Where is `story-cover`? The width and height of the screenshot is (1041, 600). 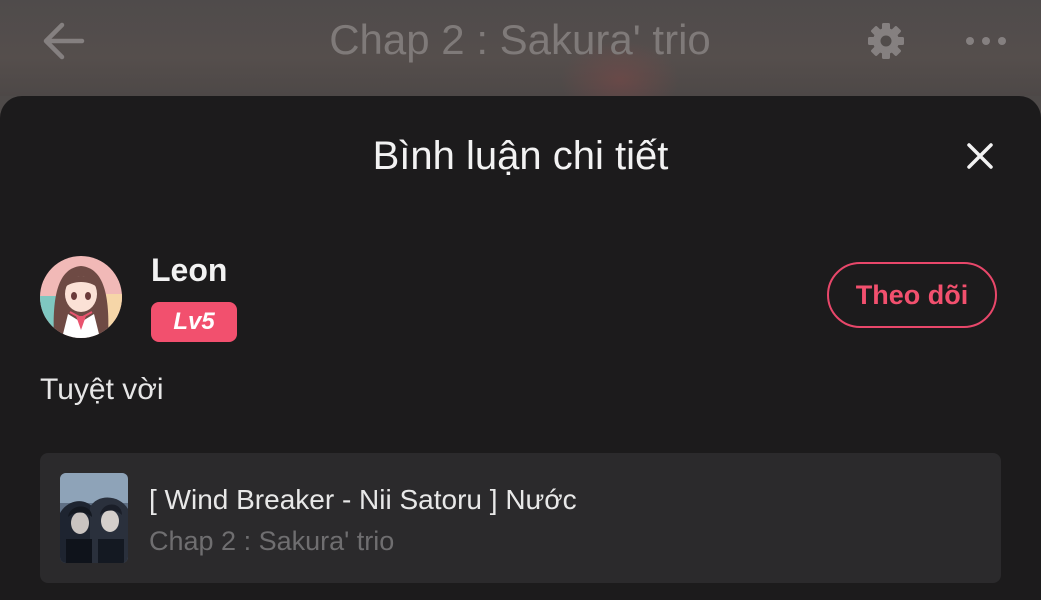 story-cover is located at coordinates (94, 518).